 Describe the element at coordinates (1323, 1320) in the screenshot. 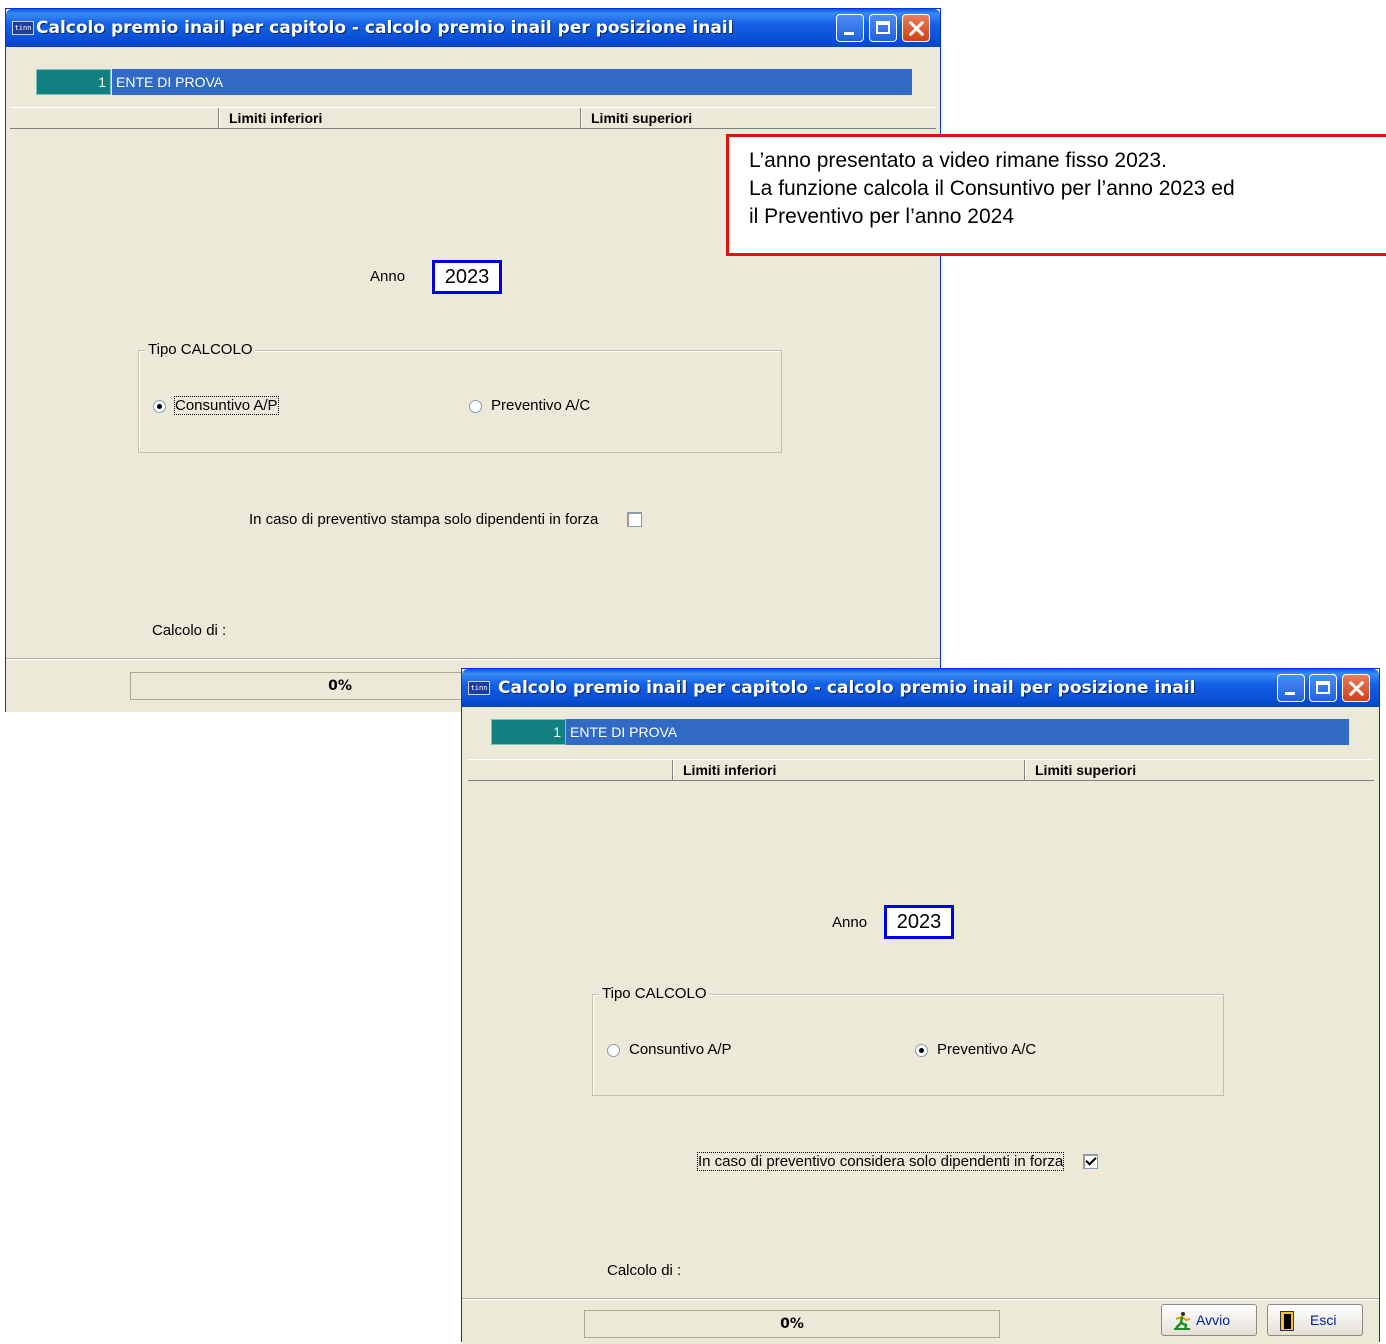

I see `esci-label: Esci` at that location.